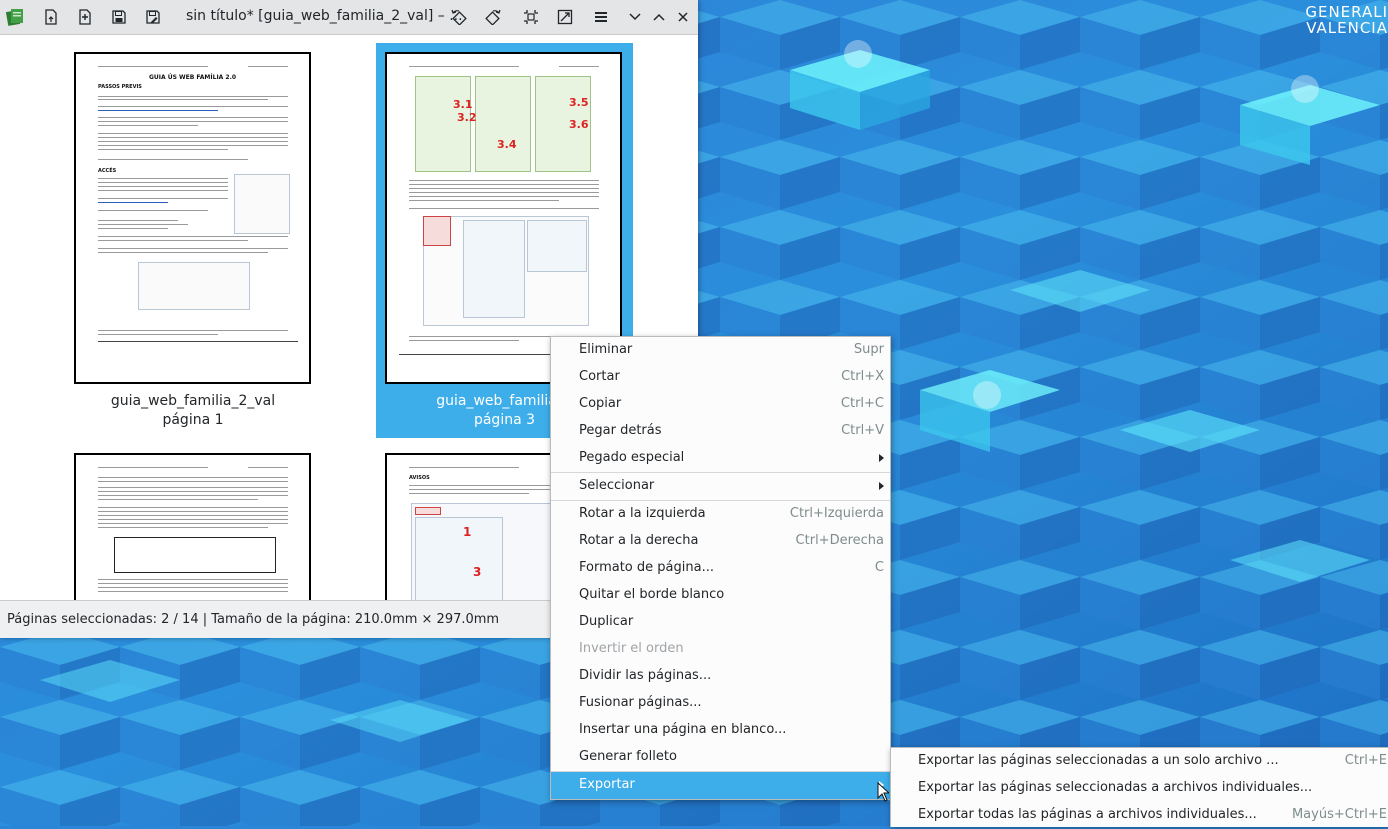 This screenshot has height=829, width=1388. What do you see at coordinates (720, 377) in the screenshot?
I see `menu-item-cut: Cortar Ctrl+X` at bounding box center [720, 377].